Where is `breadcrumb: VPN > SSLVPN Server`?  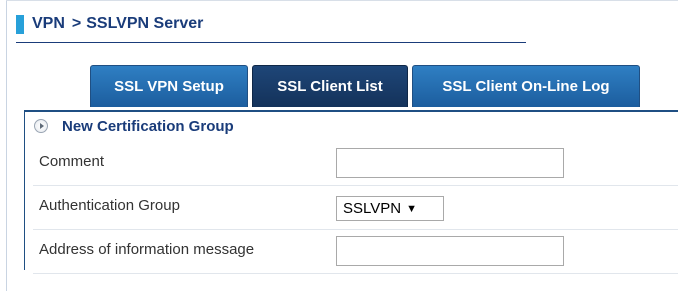 breadcrumb: VPN > SSLVPN Server is located at coordinates (109, 24).